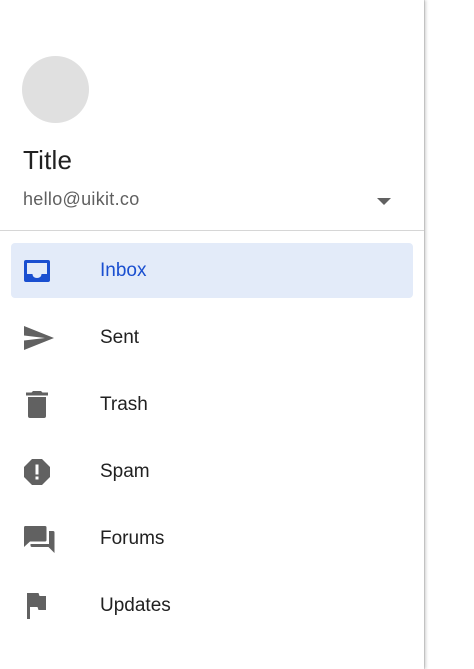  Describe the element at coordinates (39, 271) in the screenshot. I see `inbox-icon` at that location.